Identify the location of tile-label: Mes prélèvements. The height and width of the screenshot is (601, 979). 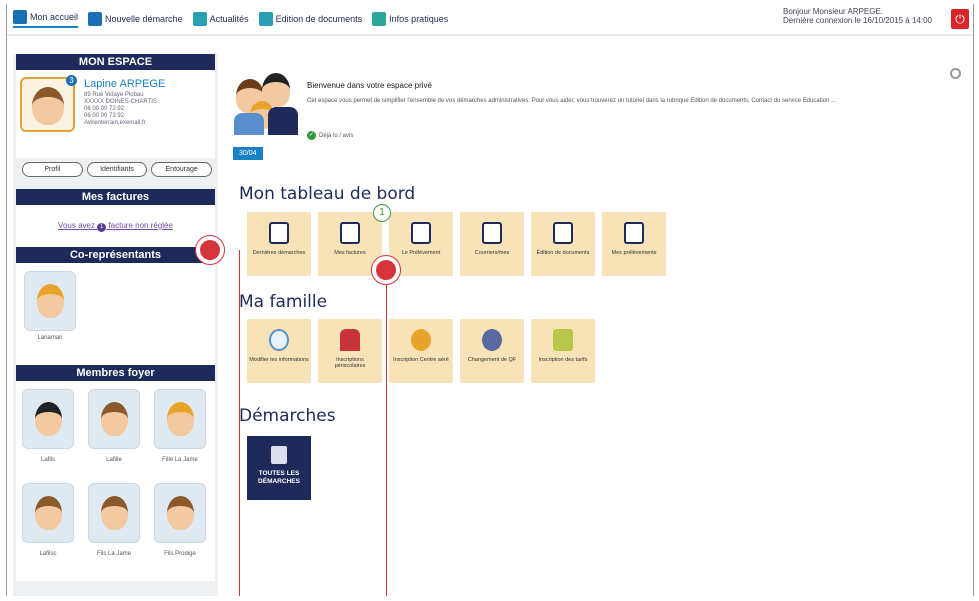
(634, 253).